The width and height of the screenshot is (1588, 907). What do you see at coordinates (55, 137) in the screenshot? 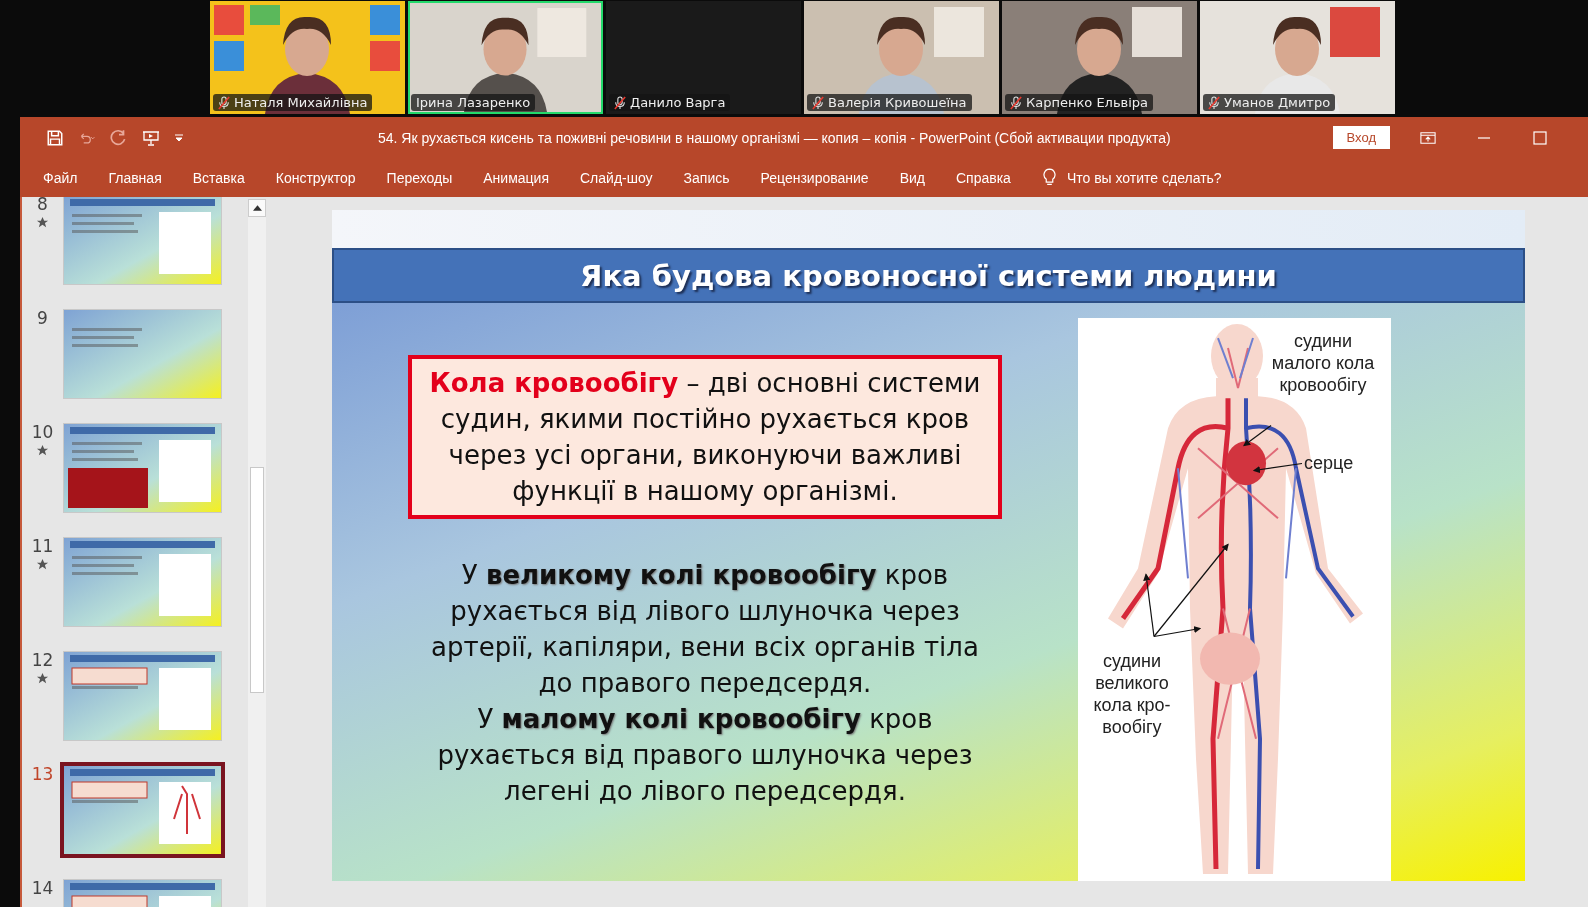
I see `save-icon` at bounding box center [55, 137].